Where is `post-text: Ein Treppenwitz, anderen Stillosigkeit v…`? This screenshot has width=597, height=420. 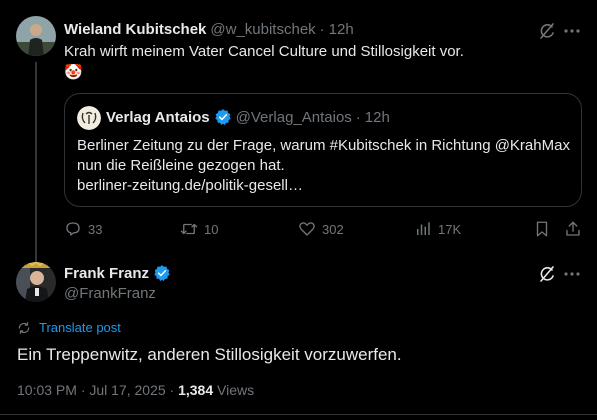
post-text: Ein Treppenwitz, anderen Stillosigkeit v… is located at coordinates (209, 354).